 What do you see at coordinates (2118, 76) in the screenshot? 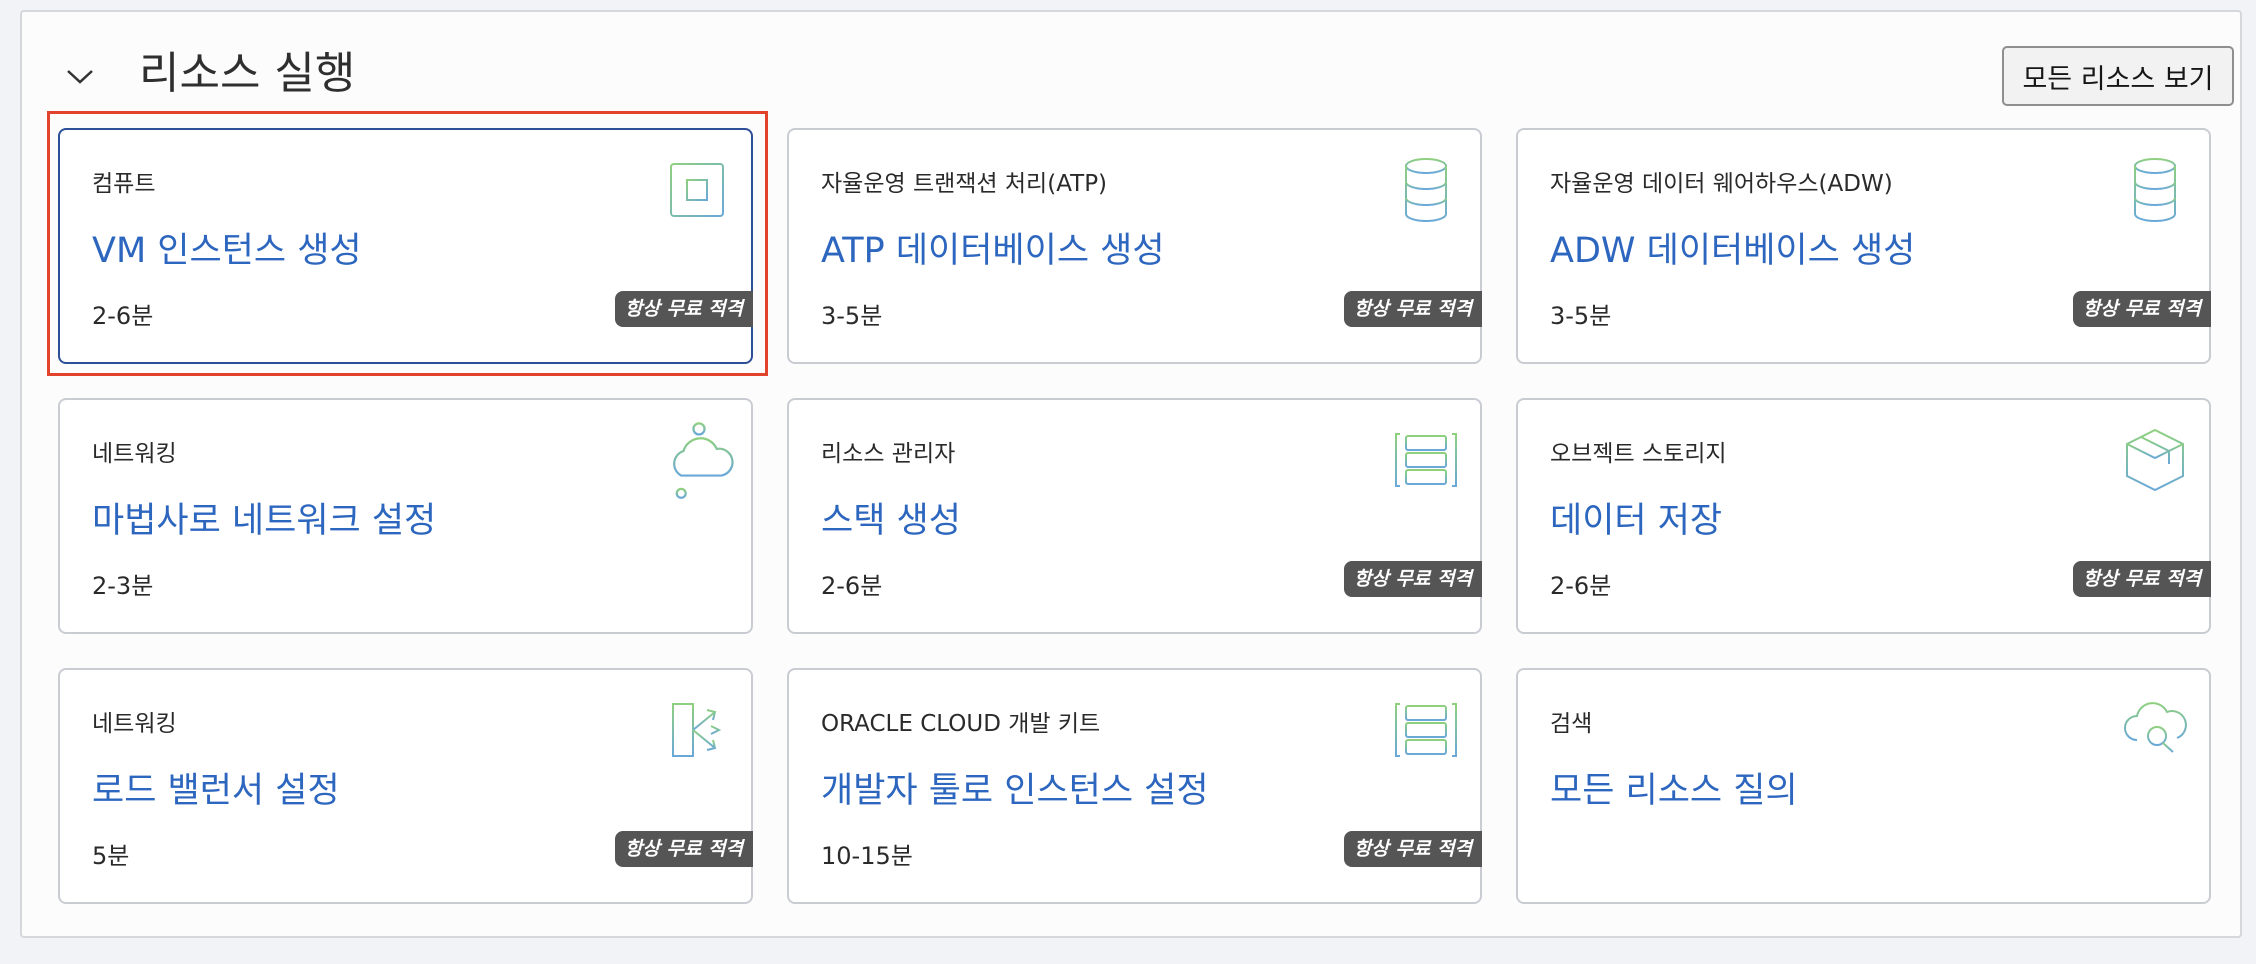
I see `view-all-resources-button: 모든 리소스 보기` at bounding box center [2118, 76].